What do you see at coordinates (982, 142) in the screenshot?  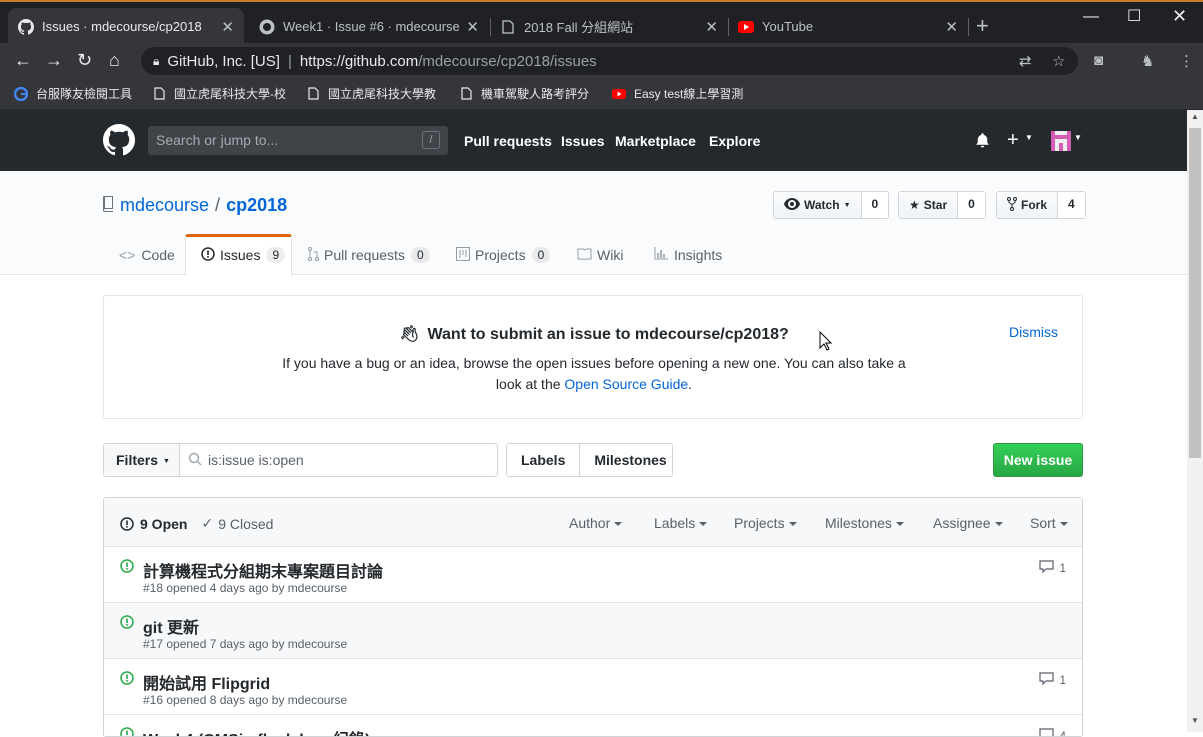 I see `bell-icon` at bounding box center [982, 142].